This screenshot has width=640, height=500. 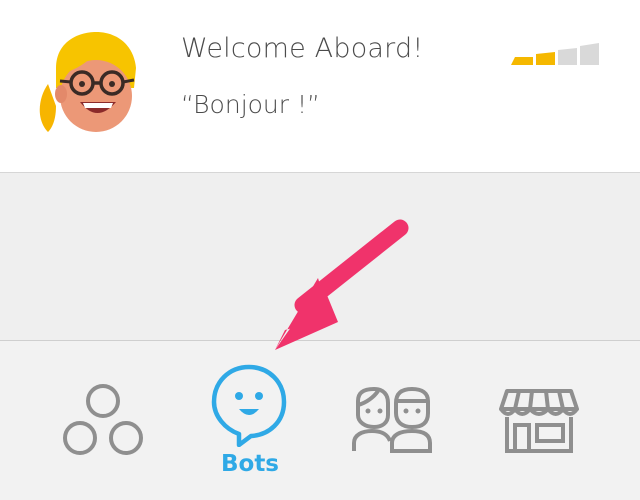 I want to click on tab-friends, so click(x=395, y=420).